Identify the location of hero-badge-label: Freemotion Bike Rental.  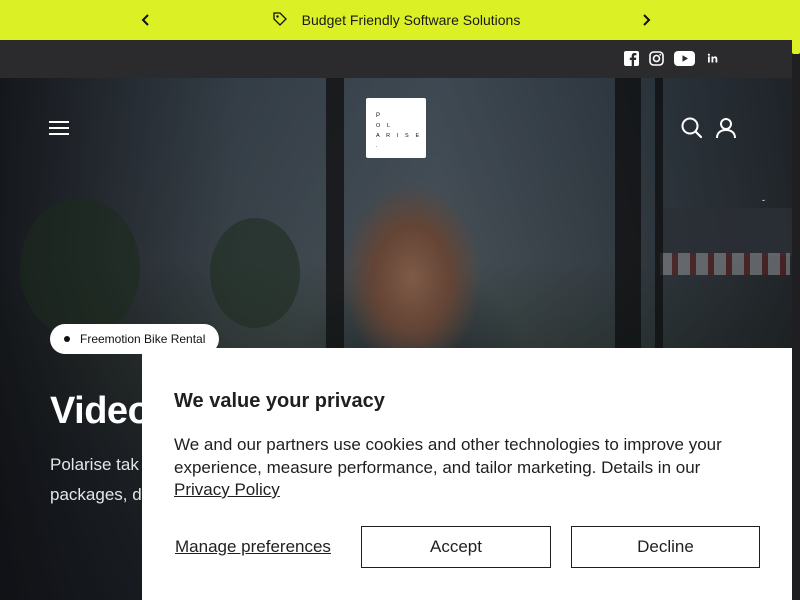
(143, 339).